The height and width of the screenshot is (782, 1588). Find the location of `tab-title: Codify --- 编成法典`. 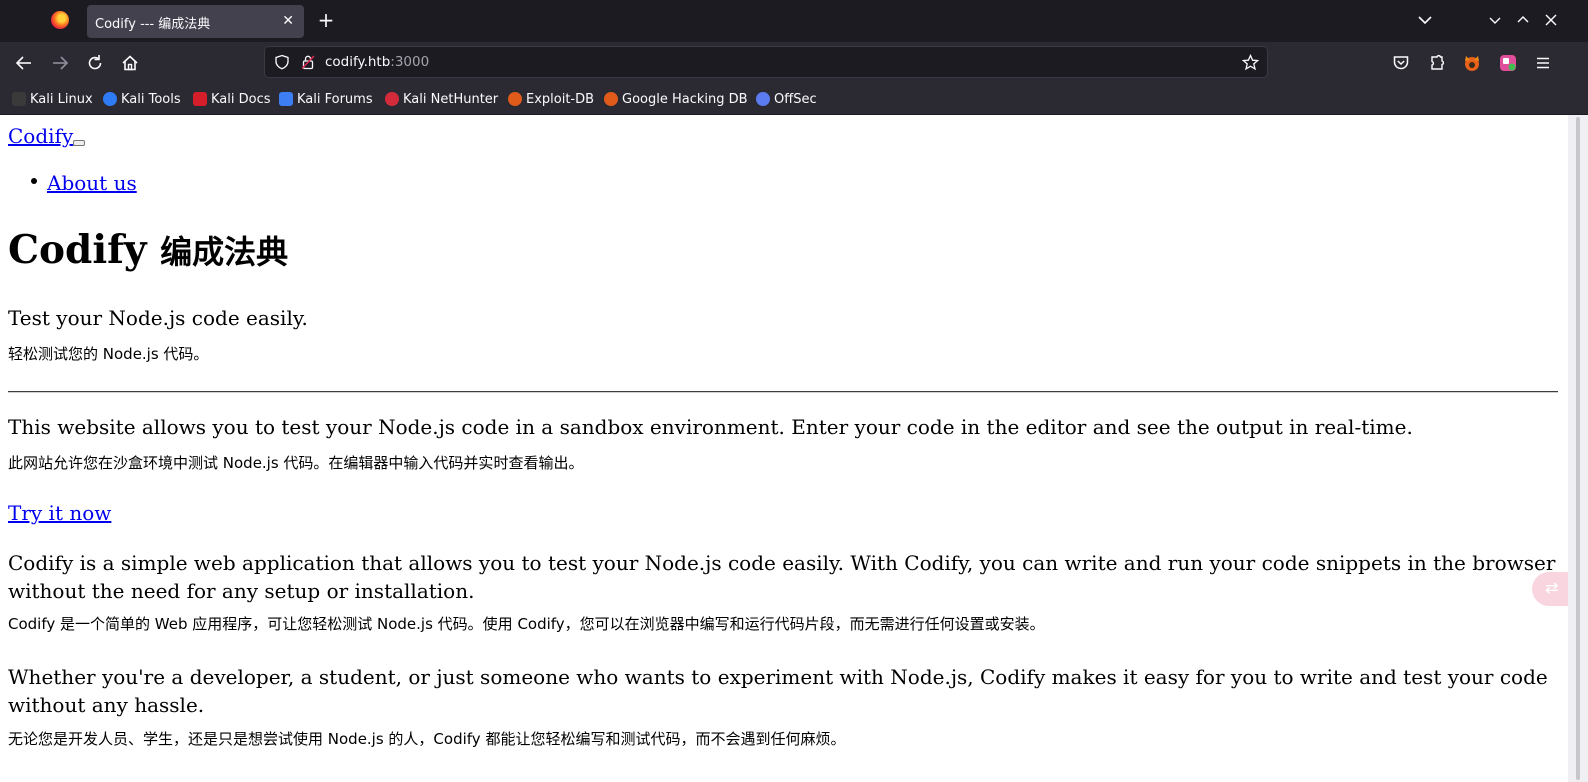

tab-title: Codify --- 编成法典 is located at coordinates (153, 24).